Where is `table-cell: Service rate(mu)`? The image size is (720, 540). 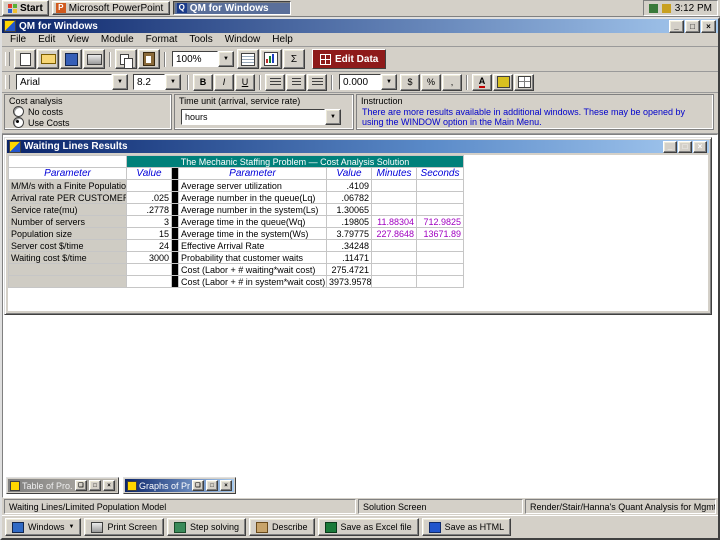 table-cell: Service rate(mu) is located at coordinates (67, 209).